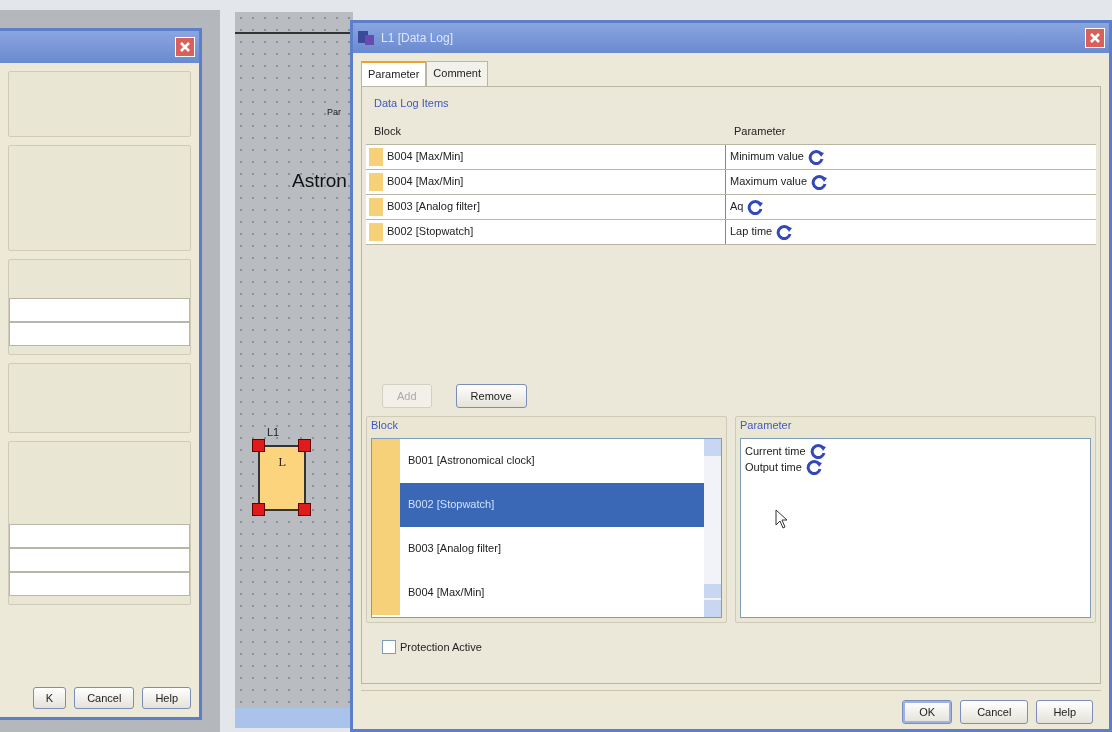 This screenshot has width=1112, height=732. Describe the element at coordinates (387, 131) in the screenshot. I see `column-header: Block` at that location.